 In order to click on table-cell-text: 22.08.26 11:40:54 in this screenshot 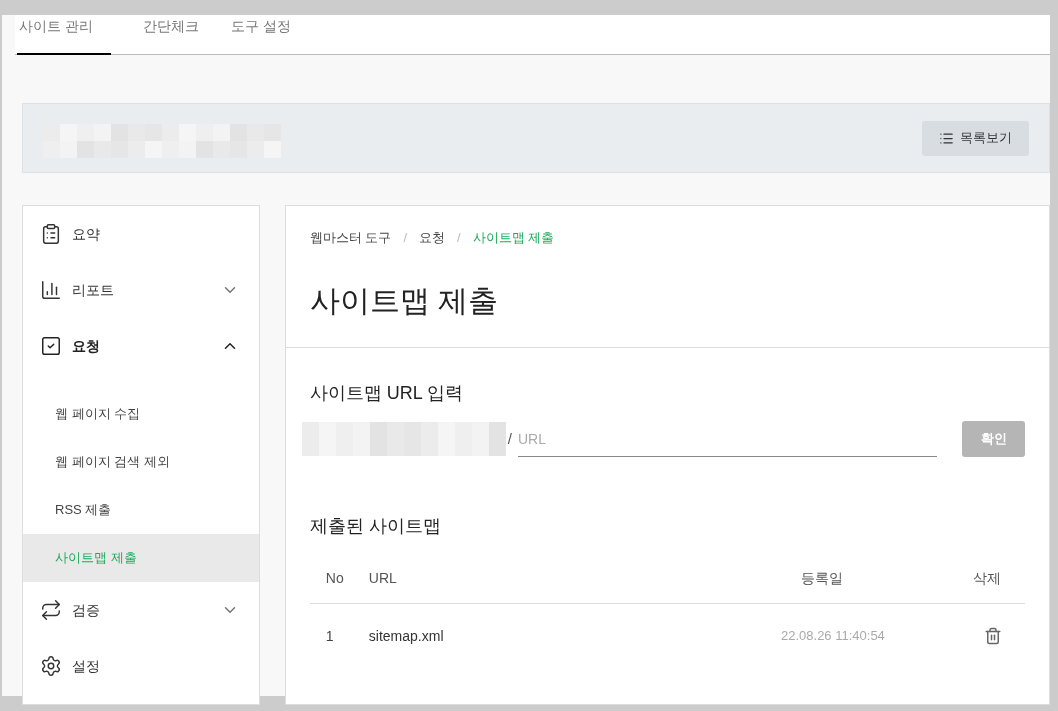, I will do `click(833, 636)`.